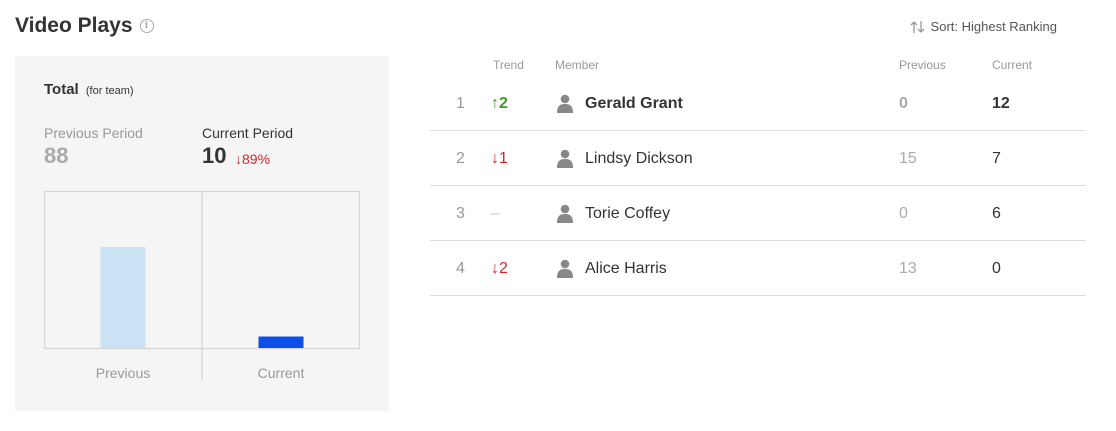 This screenshot has width=1116, height=431. Describe the element at coordinates (758, 158) in the screenshot. I see `table-row: 2 ↓1 Lindsy Dickson 15 7` at that location.